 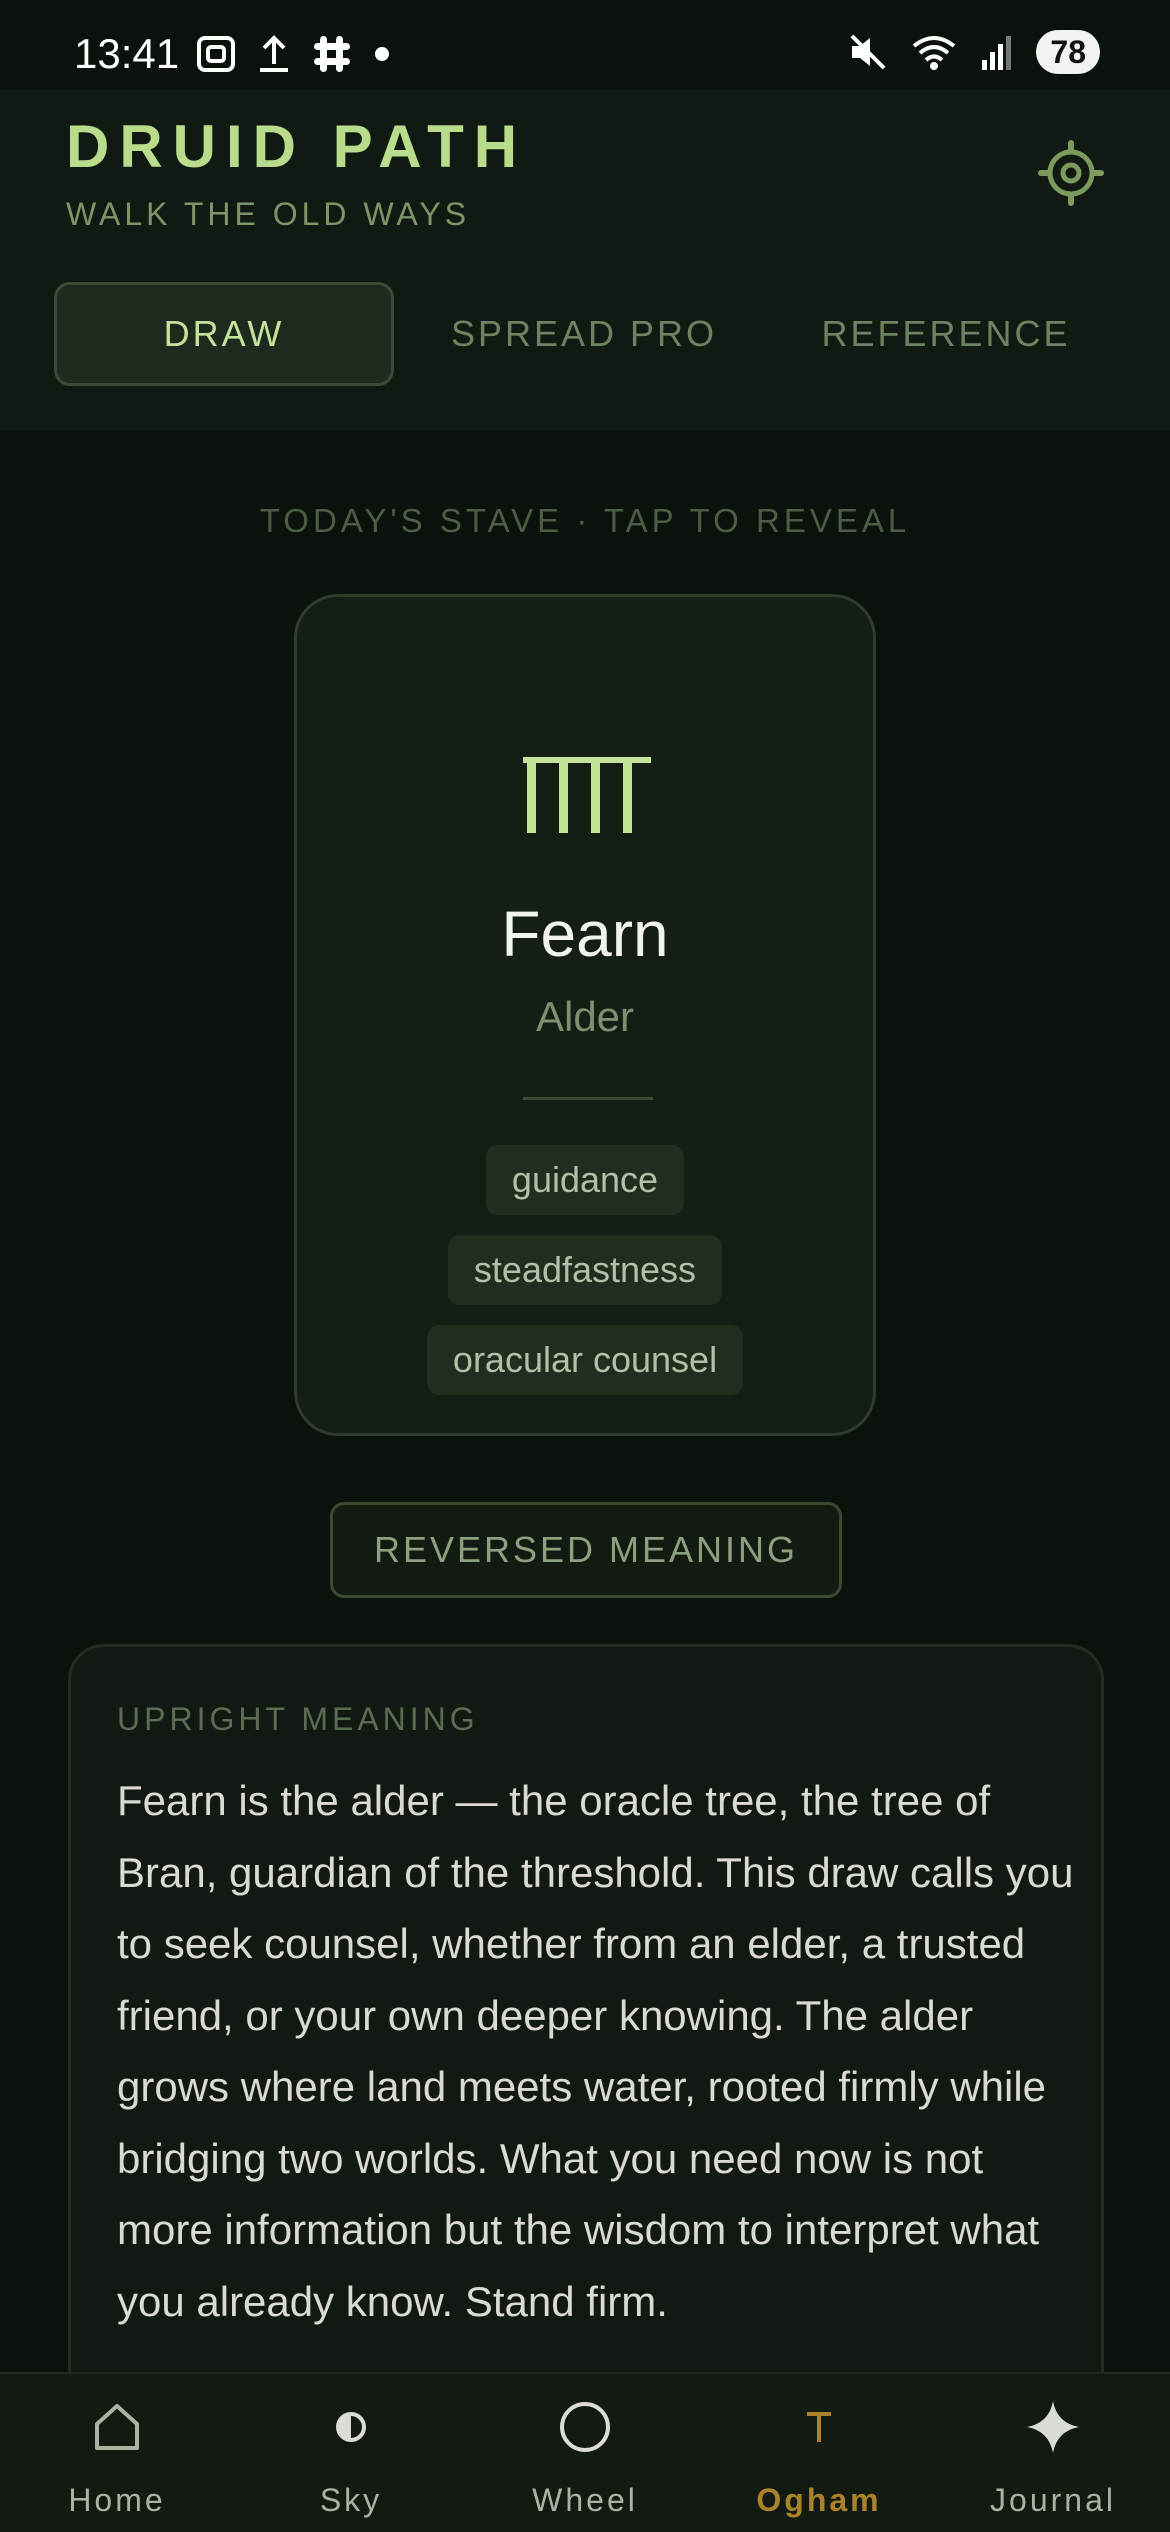 I want to click on keyword-tag: guidance, so click(x=585, y=1180).